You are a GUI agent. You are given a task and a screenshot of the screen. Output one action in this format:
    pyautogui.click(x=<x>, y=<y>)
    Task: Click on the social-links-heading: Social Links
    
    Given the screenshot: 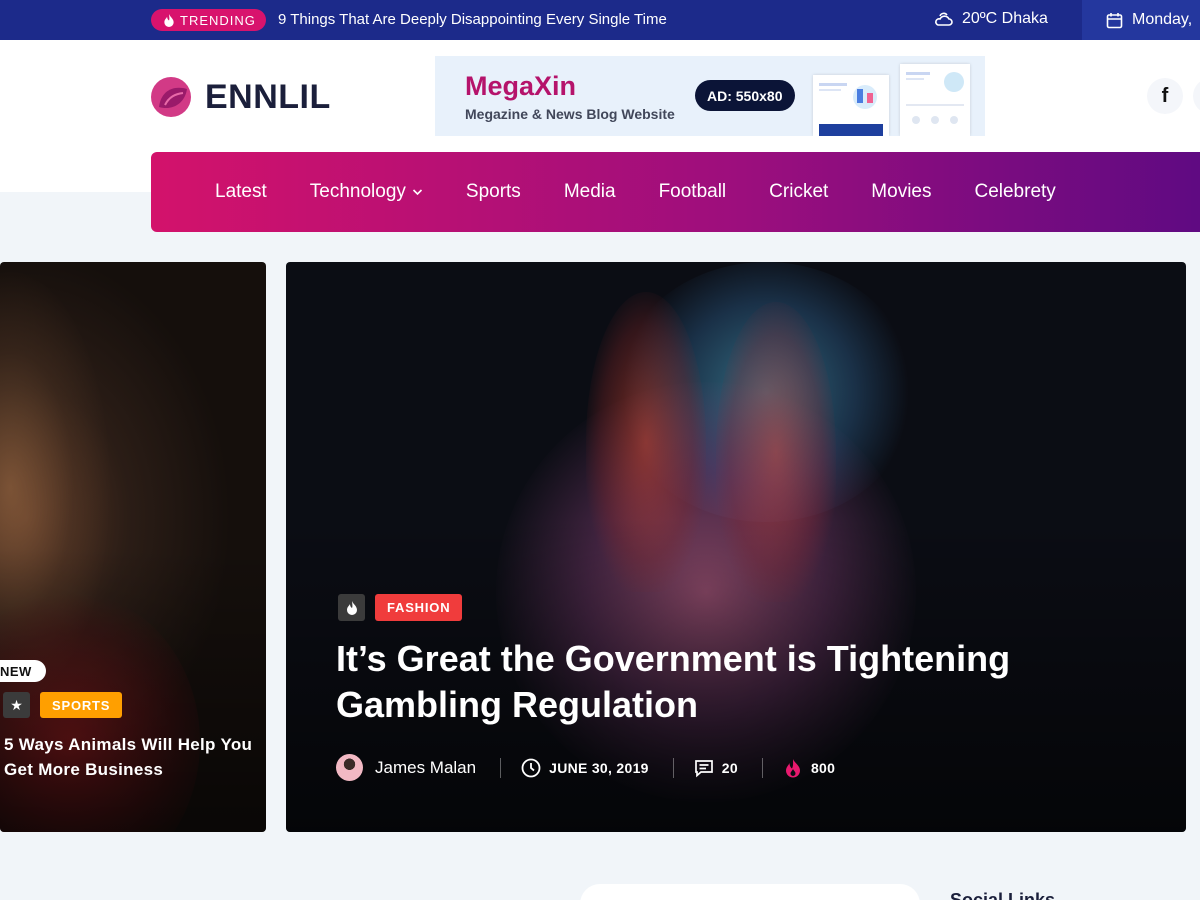 What is the action you would take?
    pyautogui.click(x=1003, y=895)
    